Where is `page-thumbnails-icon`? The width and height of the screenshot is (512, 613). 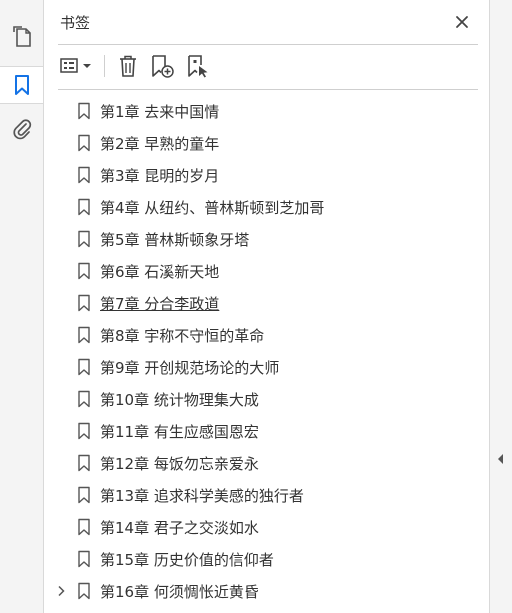 page-thumbnails-icon is located at coordinates (21, 36).